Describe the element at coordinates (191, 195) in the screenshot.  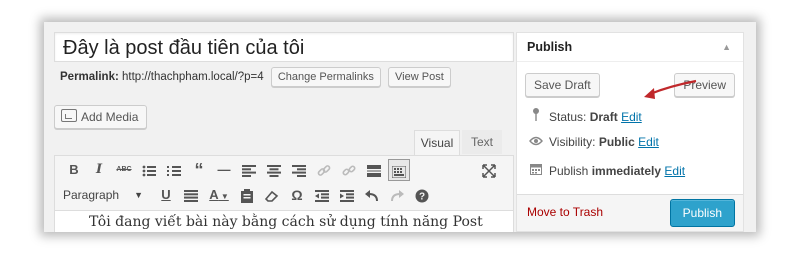
I see `justify-icon` at that location.